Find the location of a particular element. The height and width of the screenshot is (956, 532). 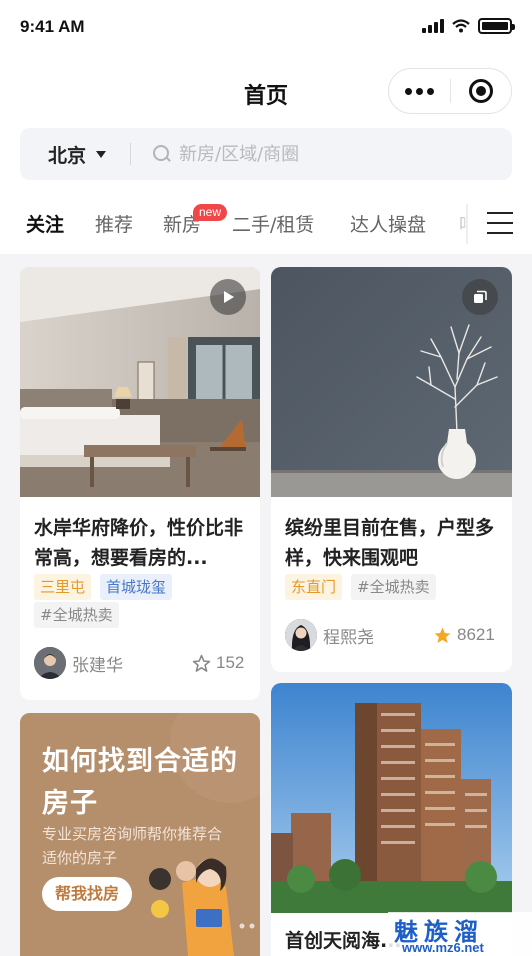

wifi-icon is located at coordinates (461, 26).